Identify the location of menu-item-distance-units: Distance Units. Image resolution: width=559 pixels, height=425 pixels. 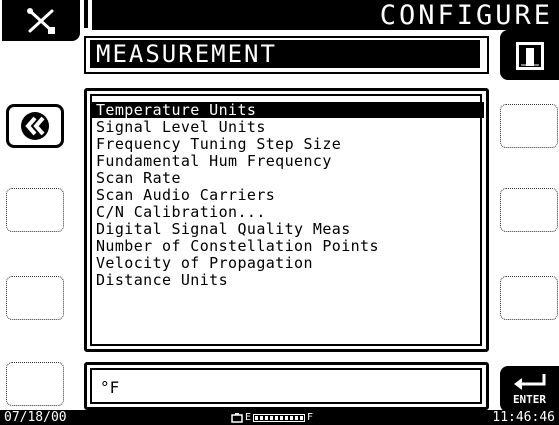
(288, 280).